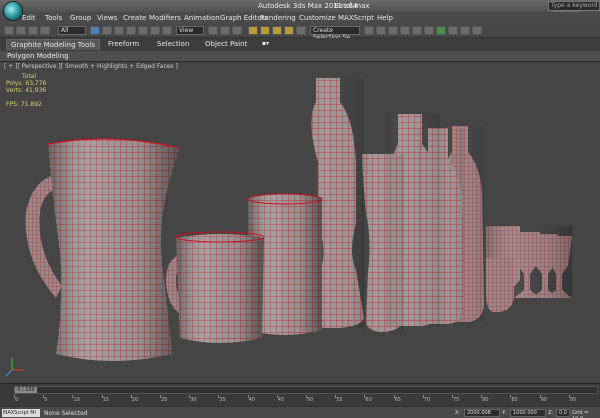 The height and width of the screenshot is (418, 600). Describe the element at coordinates (237, 30) in the screenshot. I see `keyboard-shortcut-icon` at that location.